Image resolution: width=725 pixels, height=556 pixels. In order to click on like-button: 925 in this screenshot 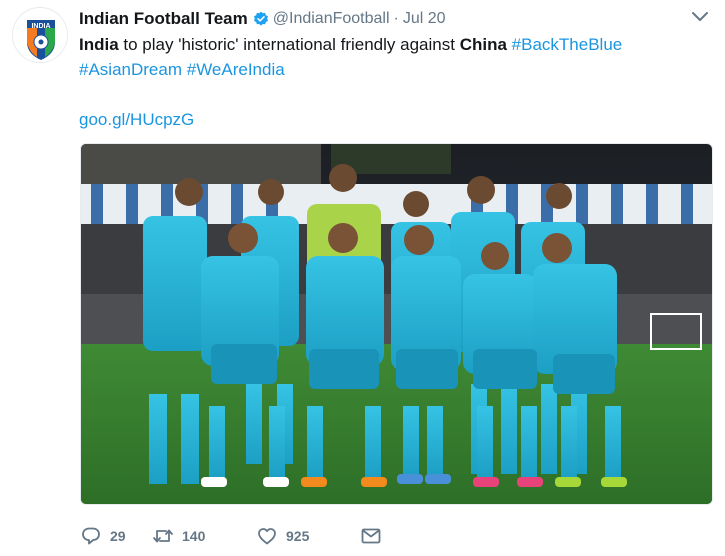, I will do `click(308, 536)`.